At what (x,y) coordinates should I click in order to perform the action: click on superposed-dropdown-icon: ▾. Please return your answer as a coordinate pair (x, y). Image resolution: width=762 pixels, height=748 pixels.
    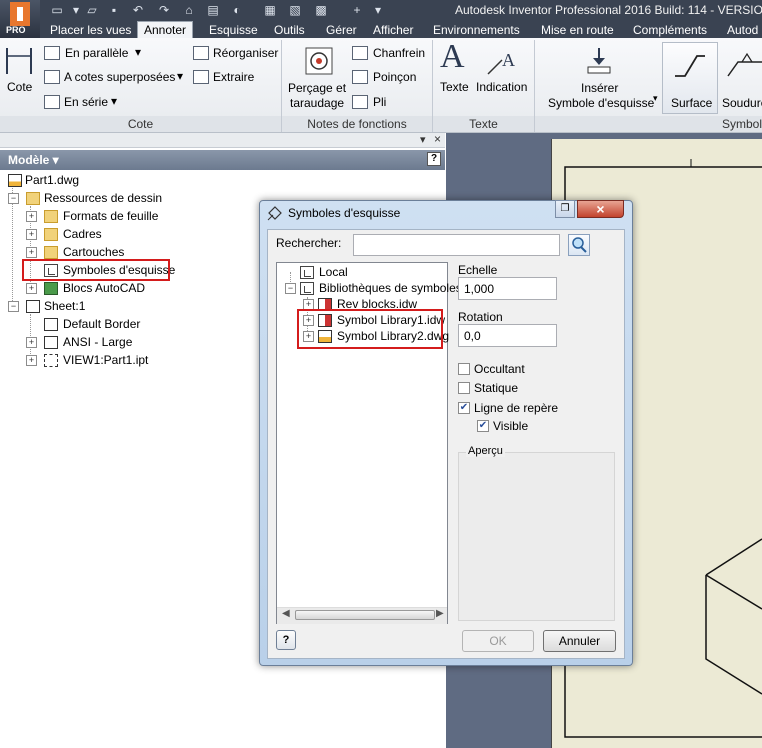
    Looking at the image, I should click on (180, 76).